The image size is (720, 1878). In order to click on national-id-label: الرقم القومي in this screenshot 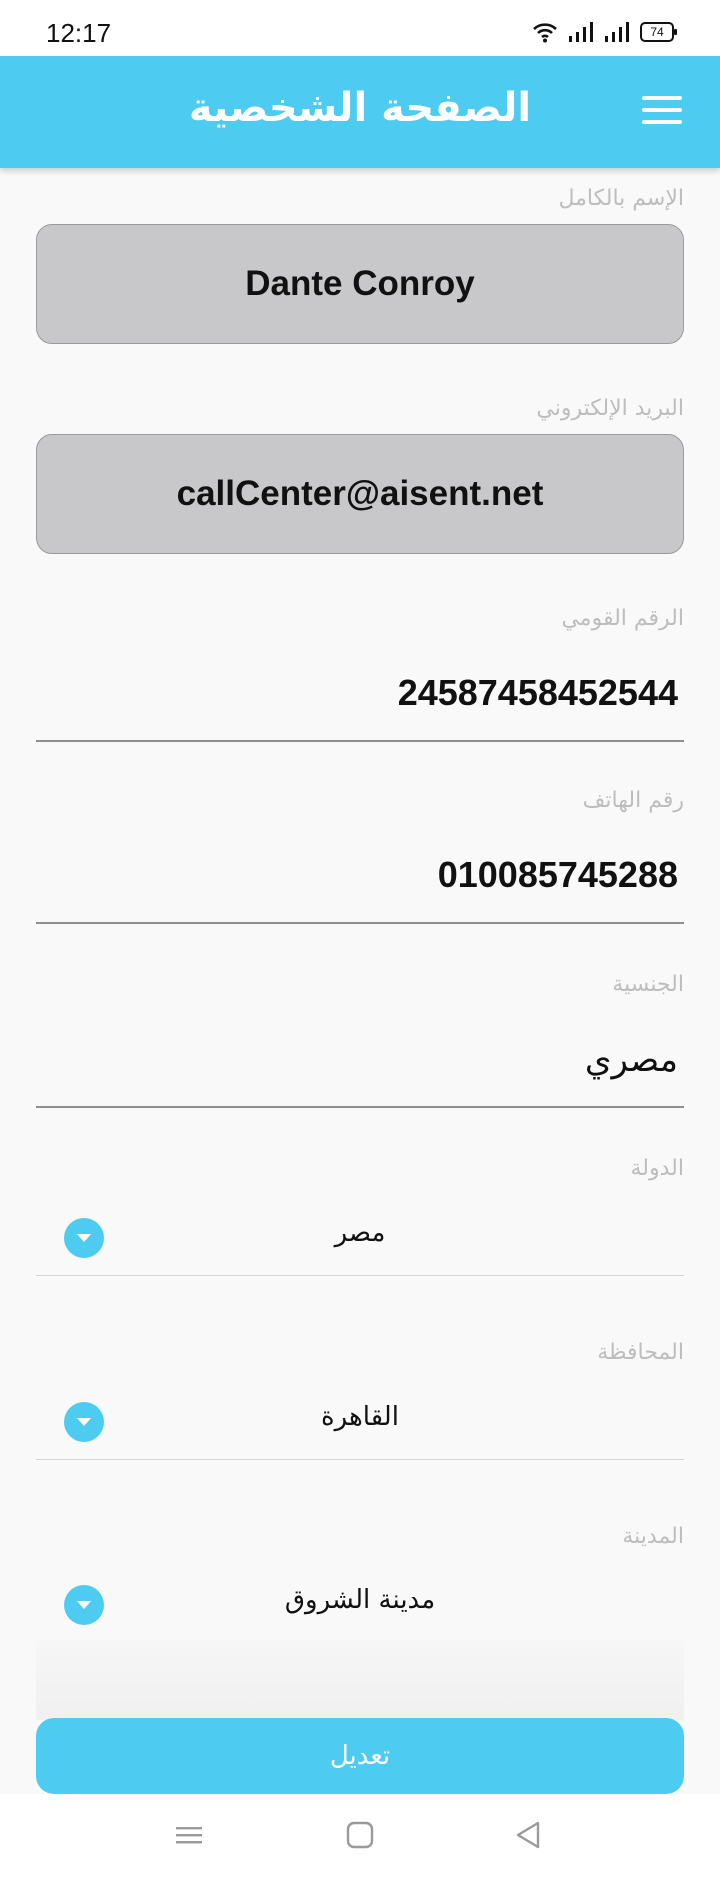, I will do `click(622, 618)`.